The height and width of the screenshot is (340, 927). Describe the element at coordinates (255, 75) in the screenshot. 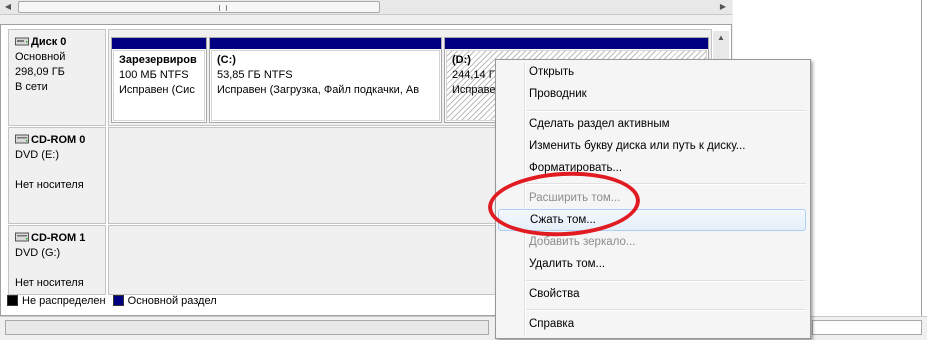

I see `volume-size: 53,85 ГБ NTFS` at that location.